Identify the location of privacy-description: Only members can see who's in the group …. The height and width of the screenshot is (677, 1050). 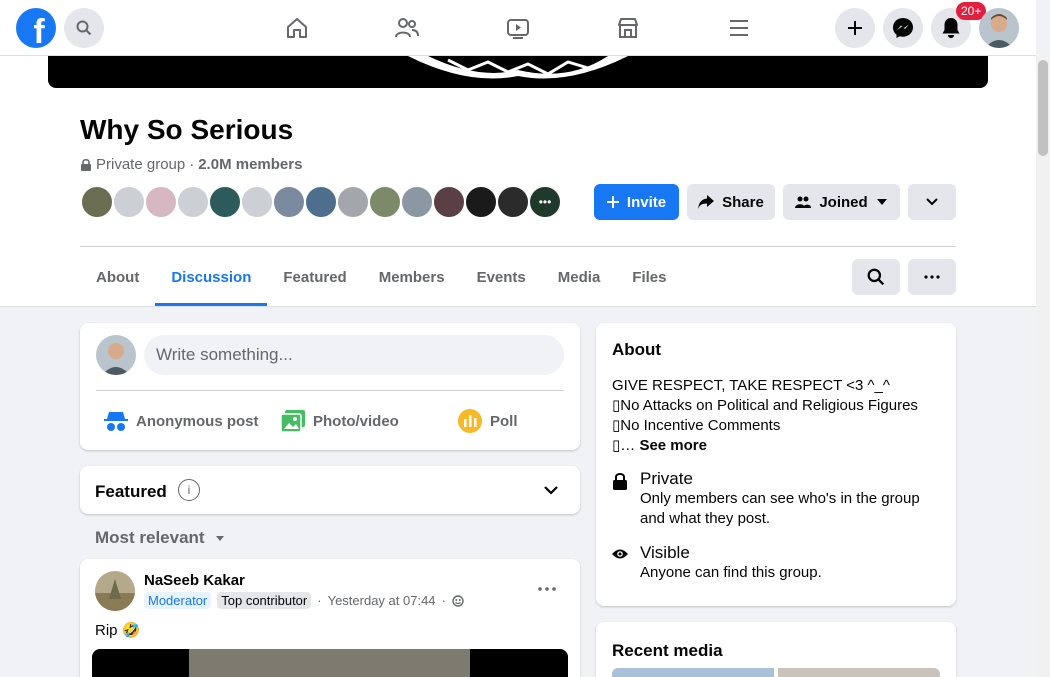
(780, 508).